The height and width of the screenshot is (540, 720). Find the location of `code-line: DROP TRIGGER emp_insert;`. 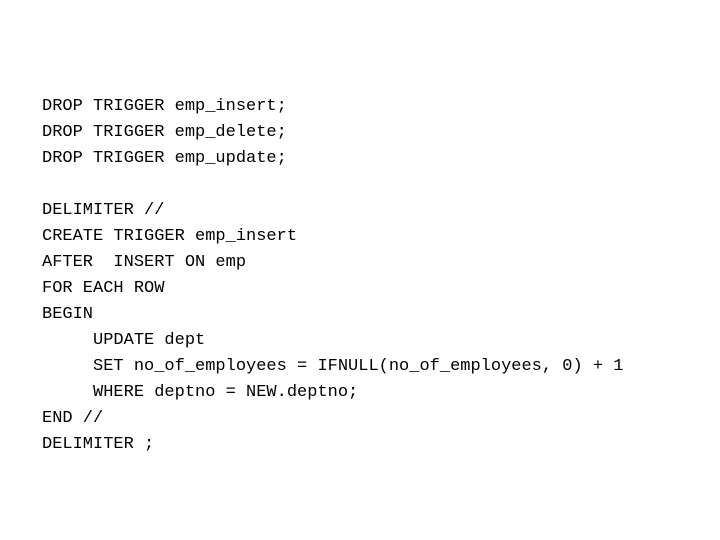

code-line: DROP TRIGGER emp_insert; is located at coordinates (164, 106).